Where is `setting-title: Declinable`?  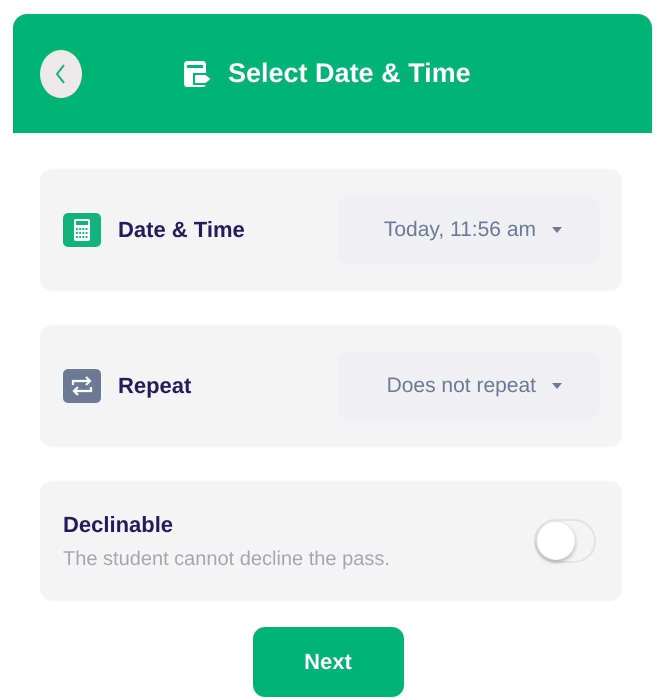
setting-title: Declinable is located at coordinates (118, 525).